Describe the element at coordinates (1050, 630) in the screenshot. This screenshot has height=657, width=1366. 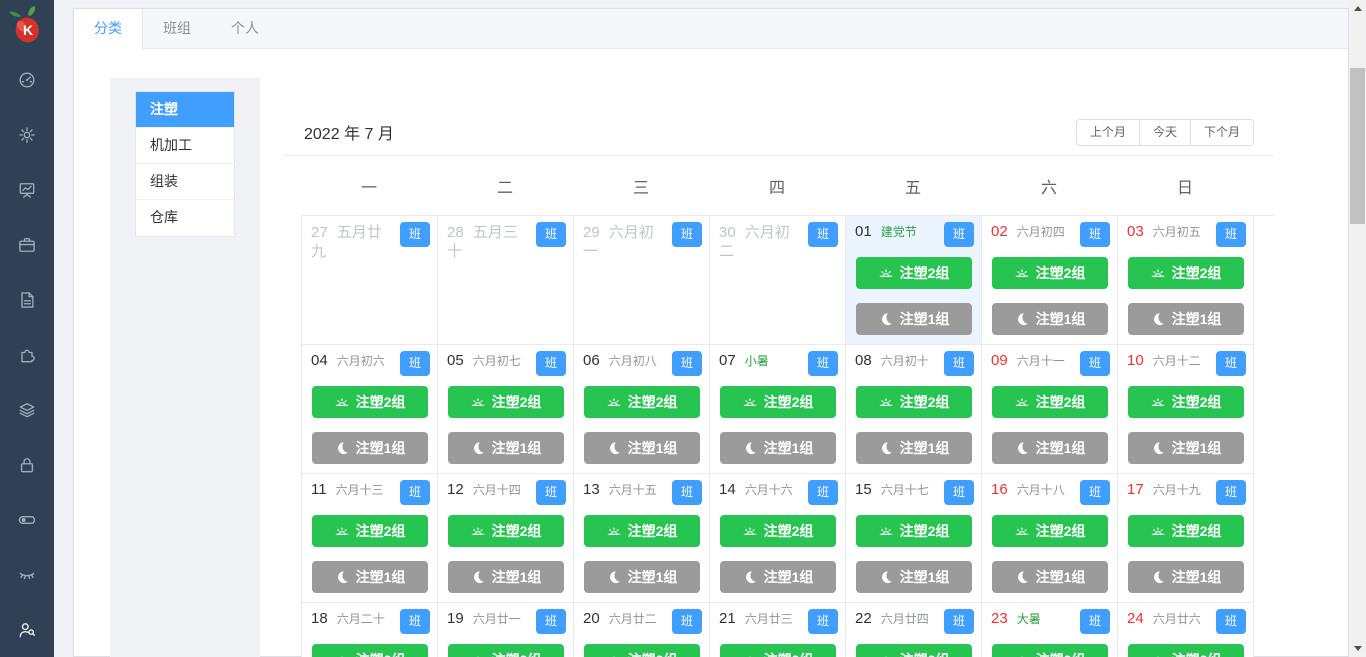
I see `calendar-day-cell: 23大暑班注塑2组注塑1组` at that location.